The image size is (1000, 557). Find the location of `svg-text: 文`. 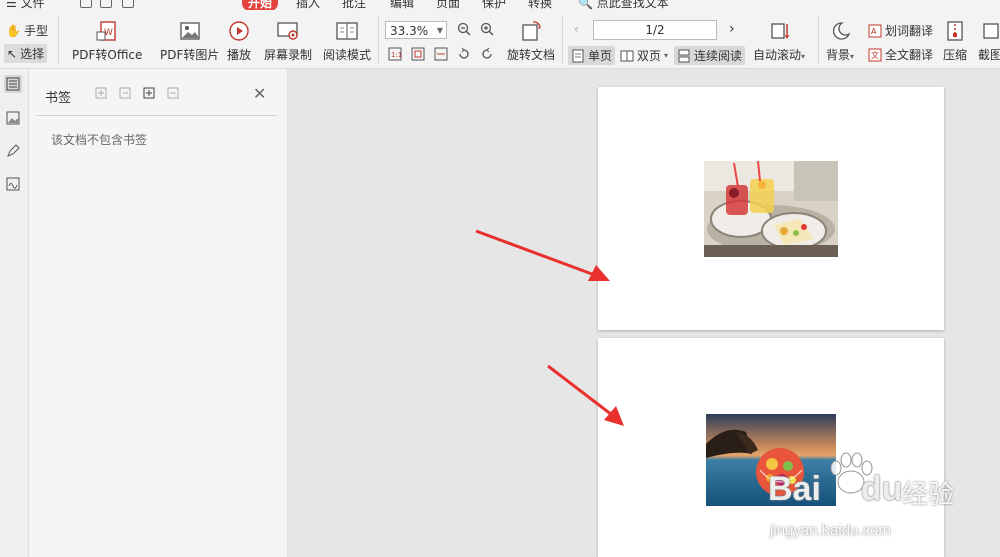

svg-text: 文 is located at coordinates (875, 55).